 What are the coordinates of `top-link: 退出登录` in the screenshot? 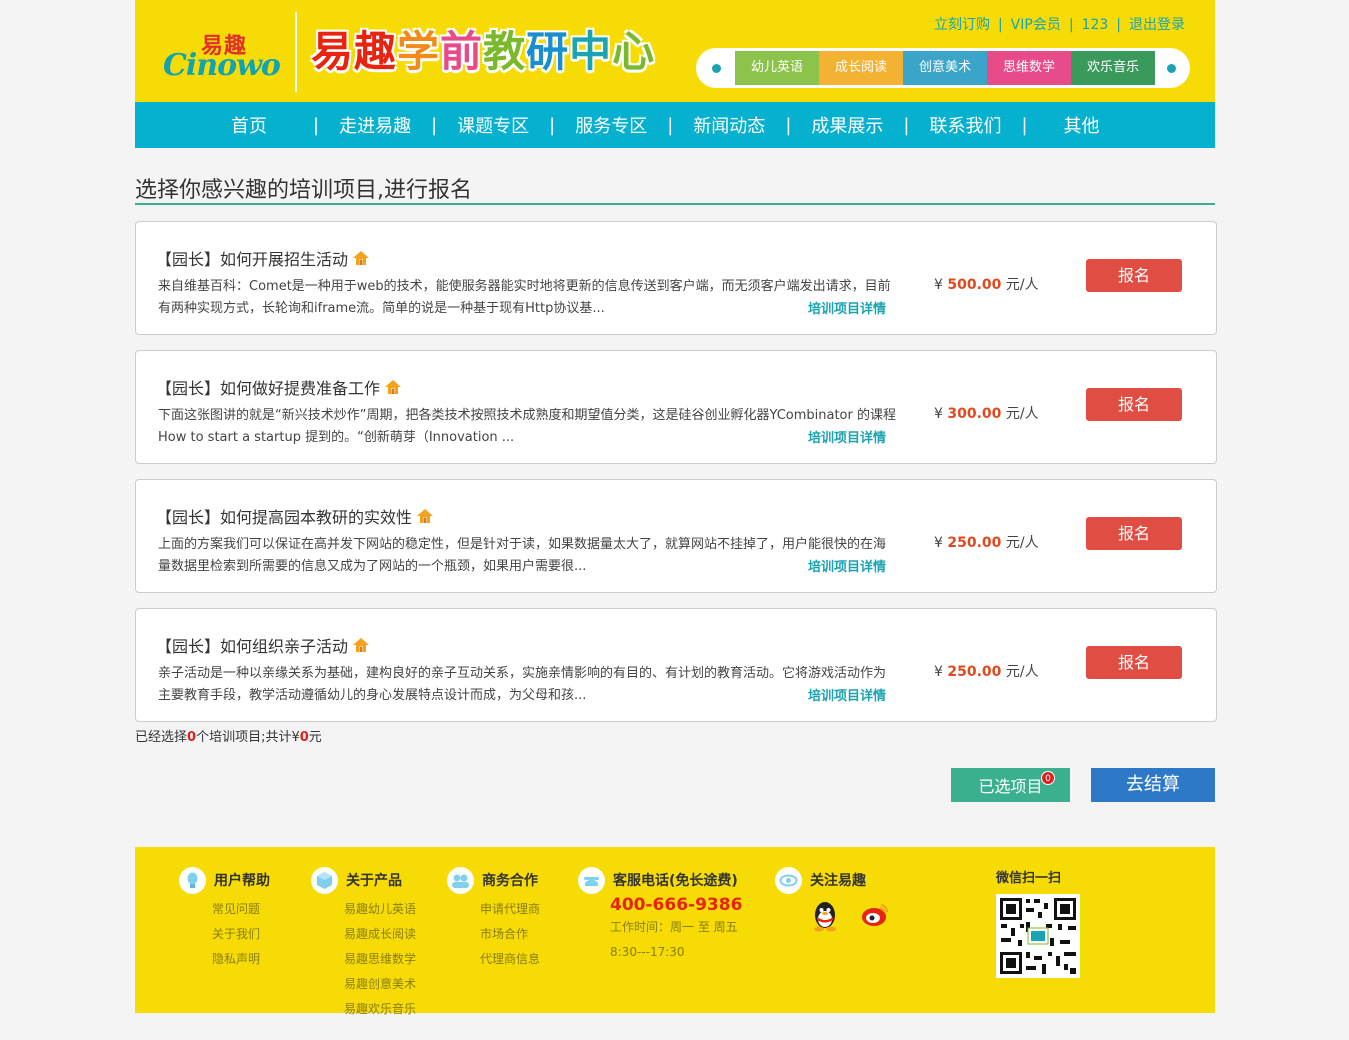 It's located at (1157, 25).